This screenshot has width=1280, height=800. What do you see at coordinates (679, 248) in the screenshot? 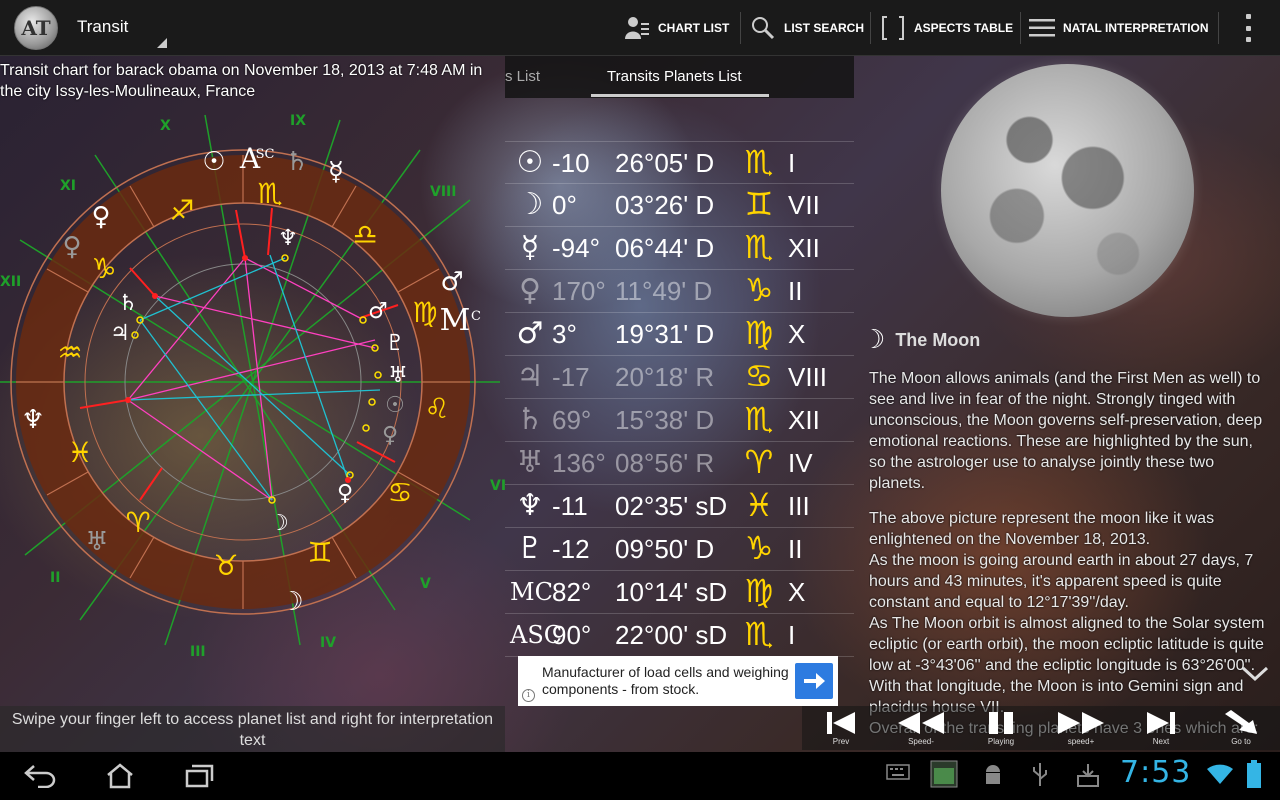
I see `planet-row: ☿ -94° 06°44' D ♏ XII` at bounding box center [679, 248].